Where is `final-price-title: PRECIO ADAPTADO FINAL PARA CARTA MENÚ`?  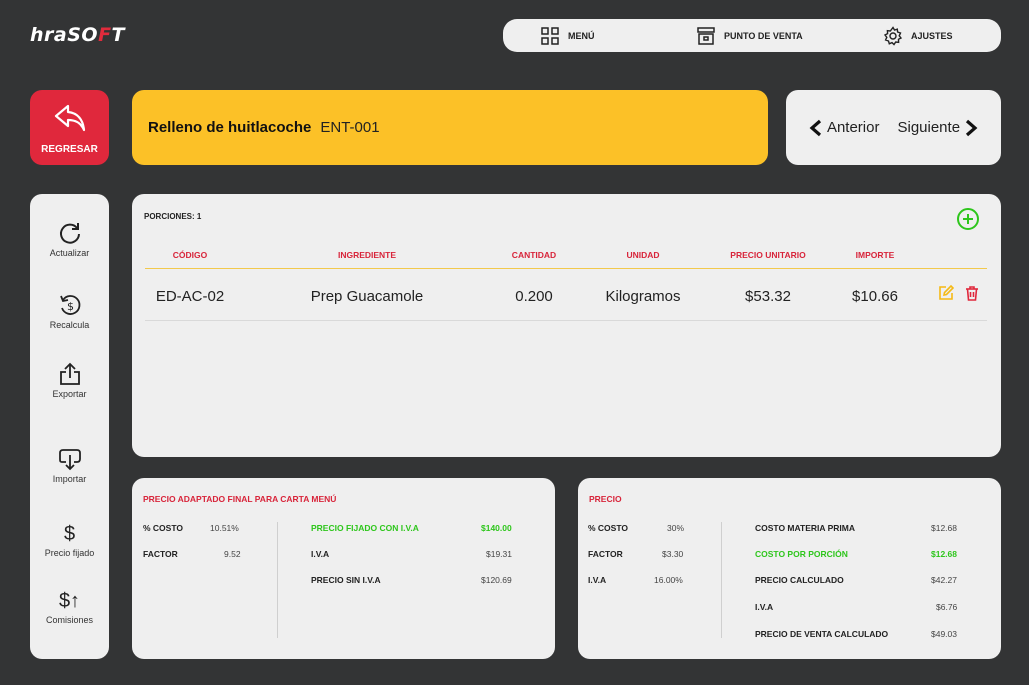 final-price-title: PRECIO ADAPTADO FINAL PARA CARTA MENÚ is located at coordinates (240, 499).